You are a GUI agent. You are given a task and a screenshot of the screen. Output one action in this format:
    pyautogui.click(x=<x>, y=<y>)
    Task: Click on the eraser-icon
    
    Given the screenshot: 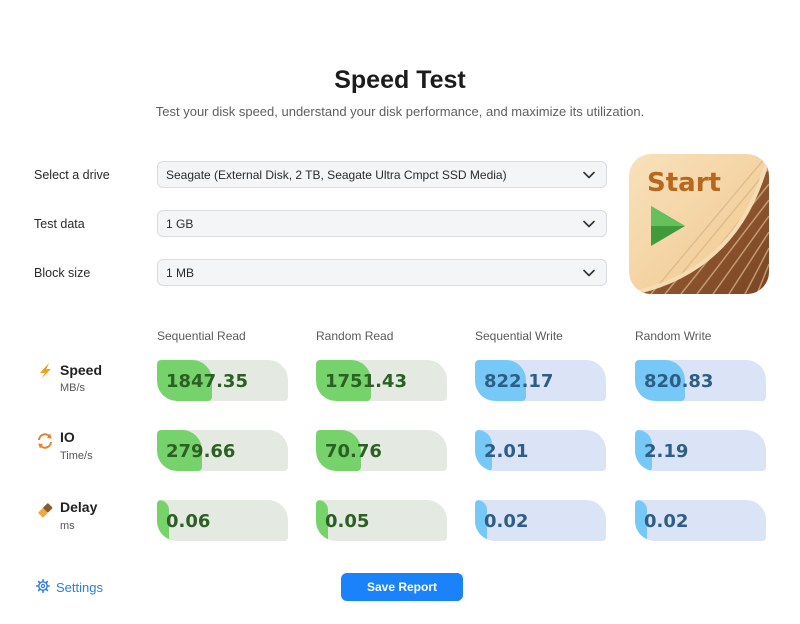 What is the action you would take?
    pyautogui.click(x=45, y=510)
    